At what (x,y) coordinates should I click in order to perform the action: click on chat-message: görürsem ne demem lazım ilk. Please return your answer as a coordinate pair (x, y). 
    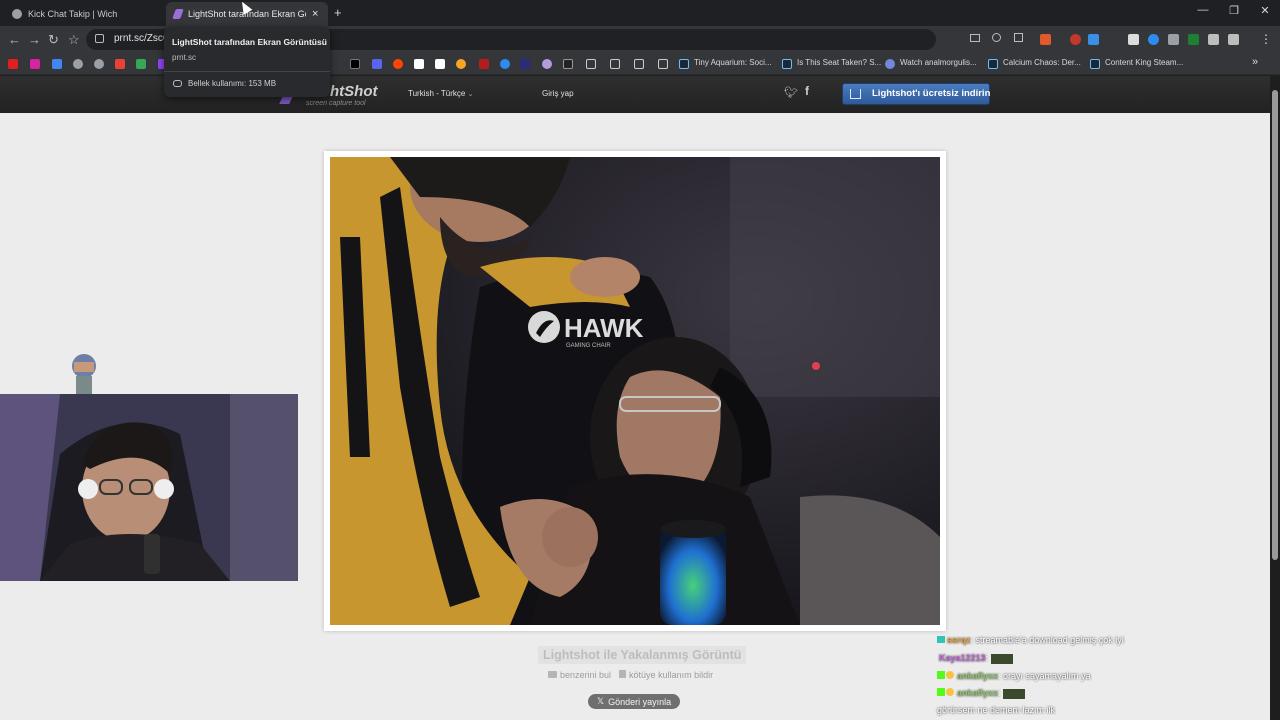
    Looking at the image, I should click on (996, 710).